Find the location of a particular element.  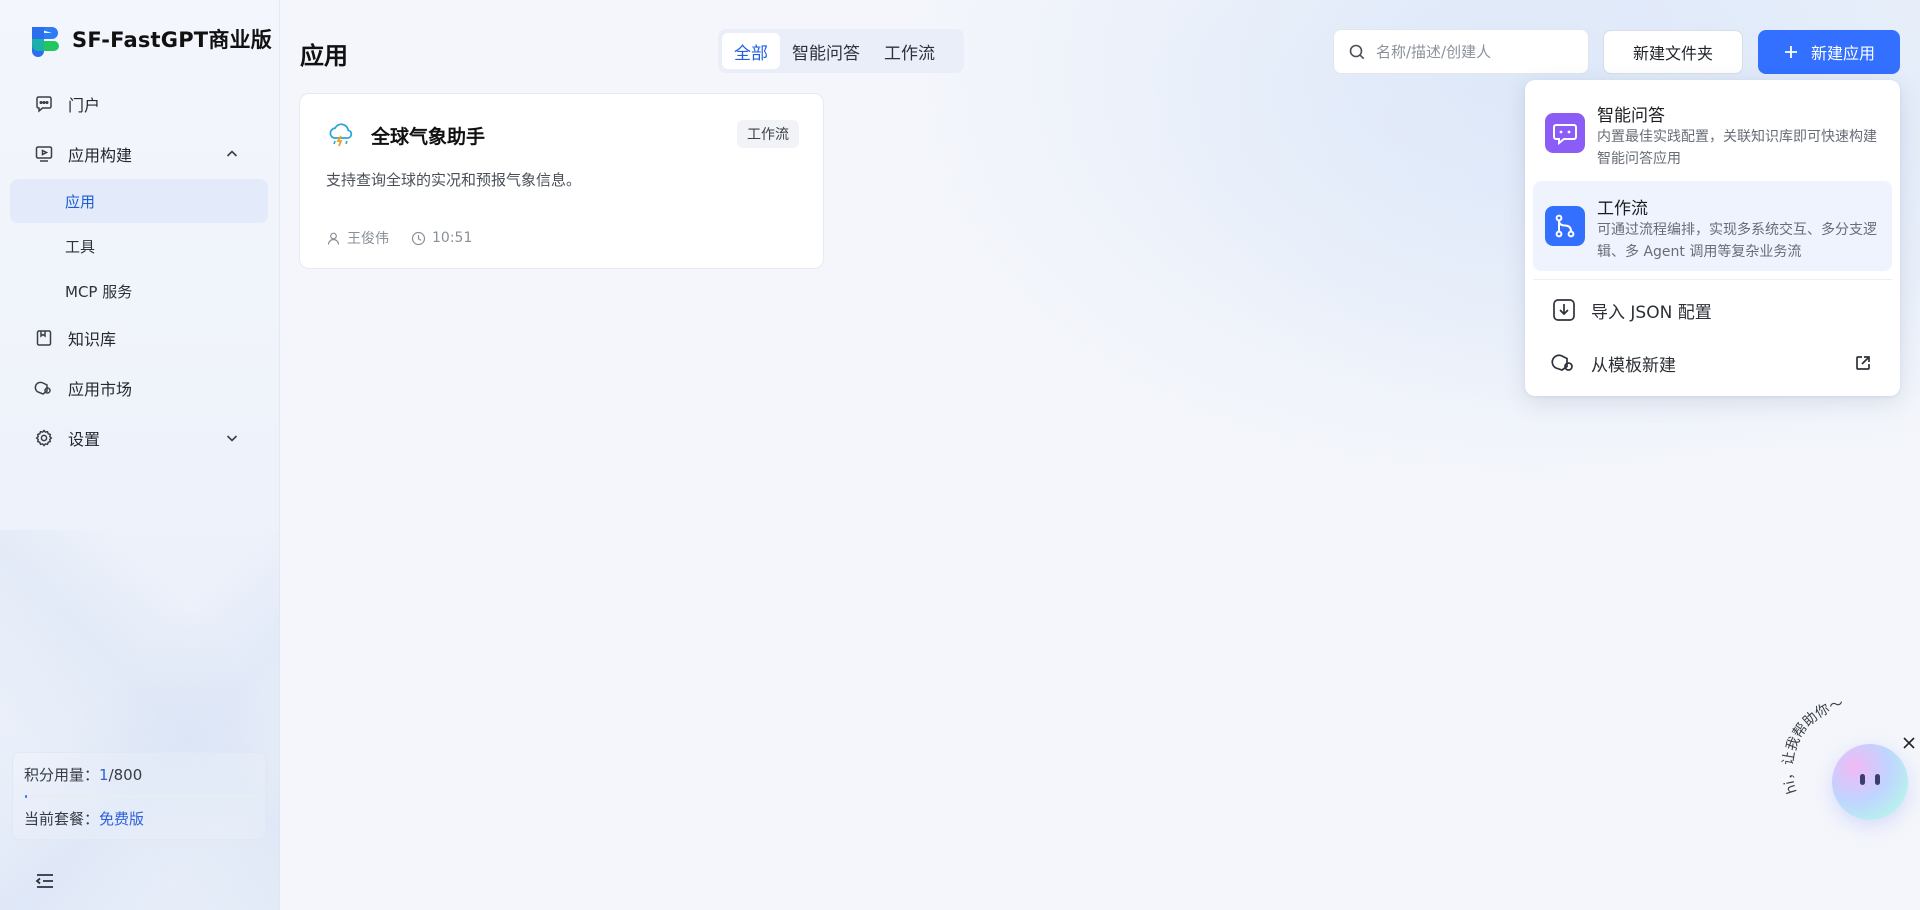

app-meta: 王俊伟 10:51 is located at coordinates (399, 238).